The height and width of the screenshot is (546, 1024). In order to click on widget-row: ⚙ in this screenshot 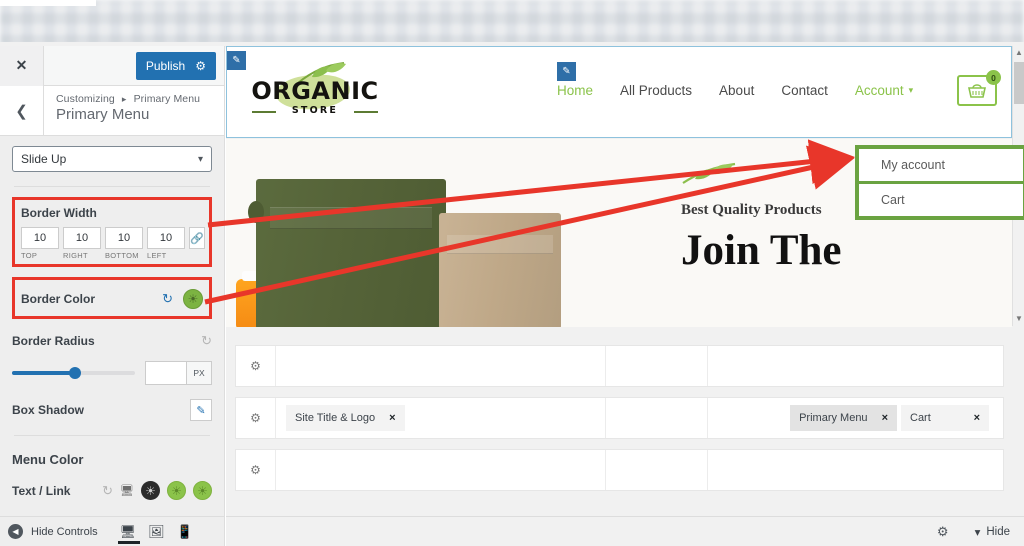, I will do `click(619, 366)`.